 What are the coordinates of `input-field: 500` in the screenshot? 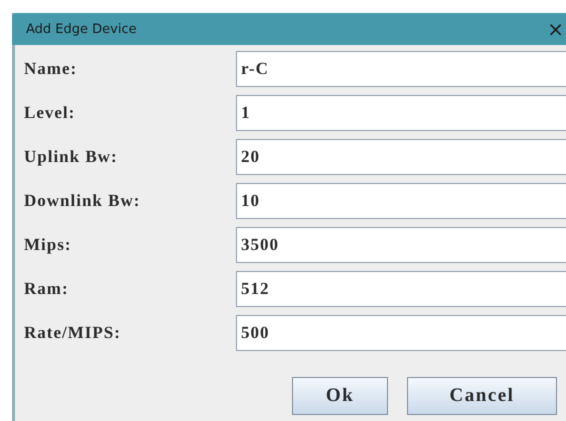 It's located at (401, 333).